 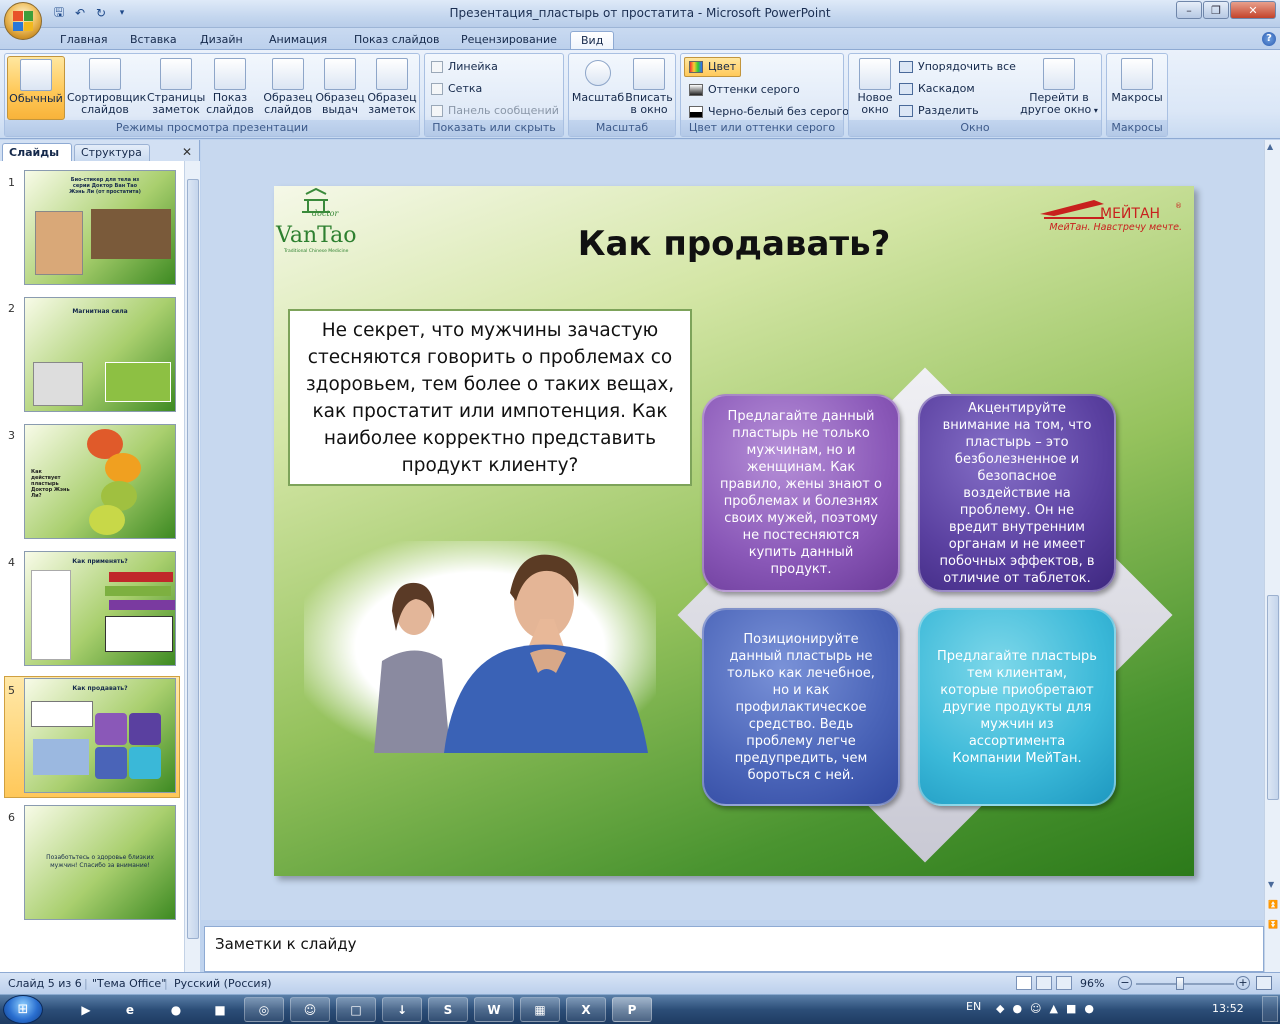 I want to click on thumbnails-scrollbar, so click(x=192, y=566).